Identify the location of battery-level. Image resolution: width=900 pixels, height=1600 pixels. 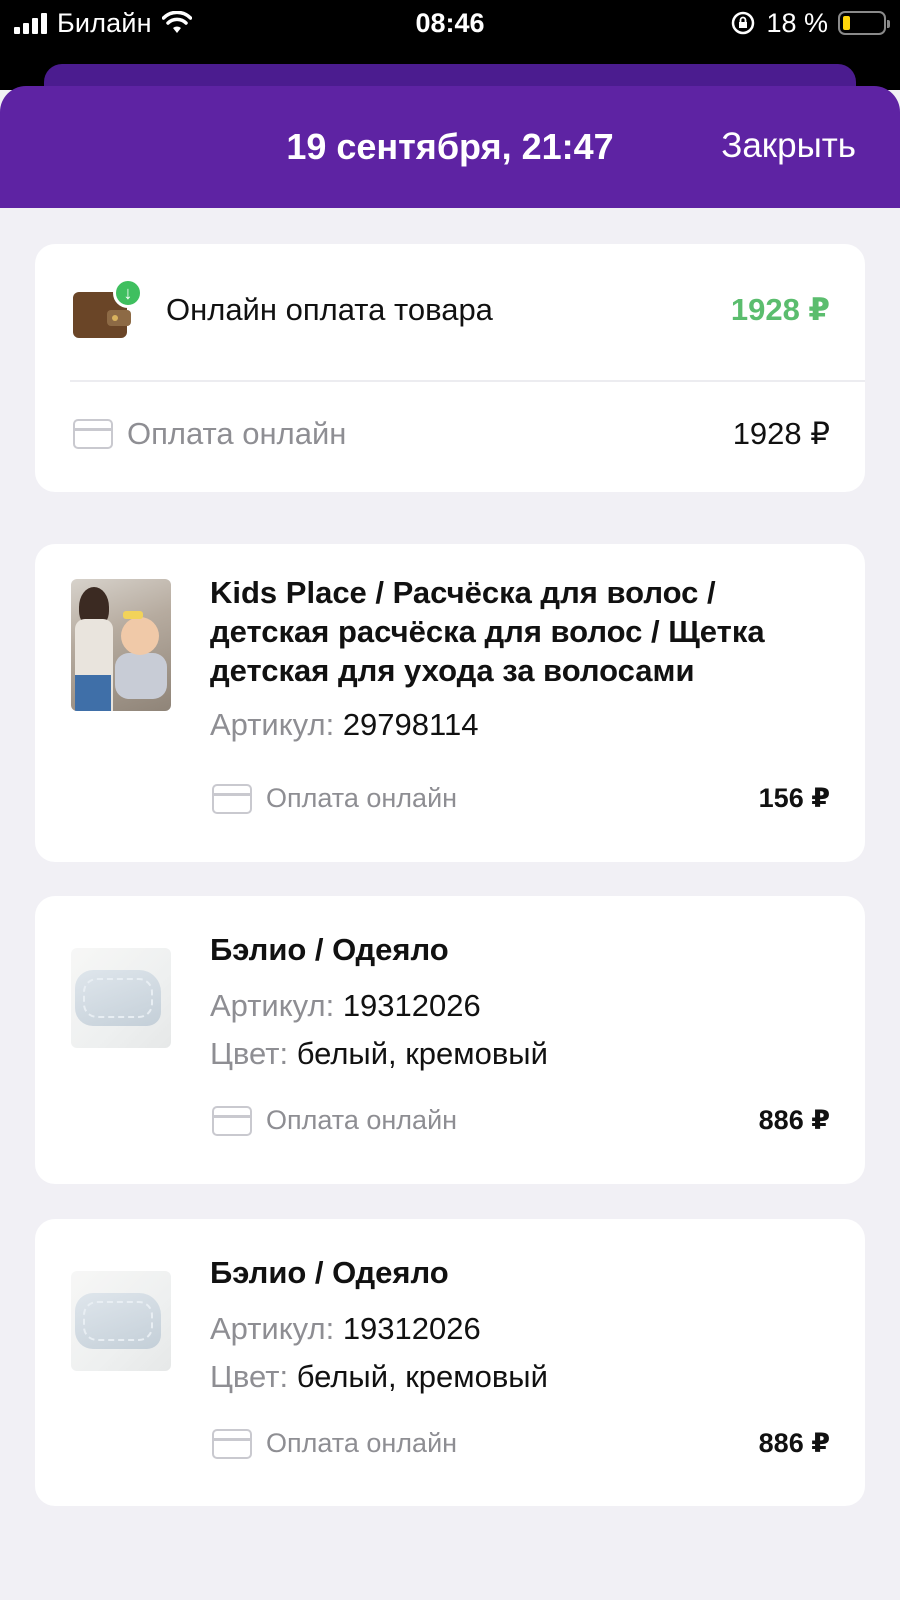
(846, 23).